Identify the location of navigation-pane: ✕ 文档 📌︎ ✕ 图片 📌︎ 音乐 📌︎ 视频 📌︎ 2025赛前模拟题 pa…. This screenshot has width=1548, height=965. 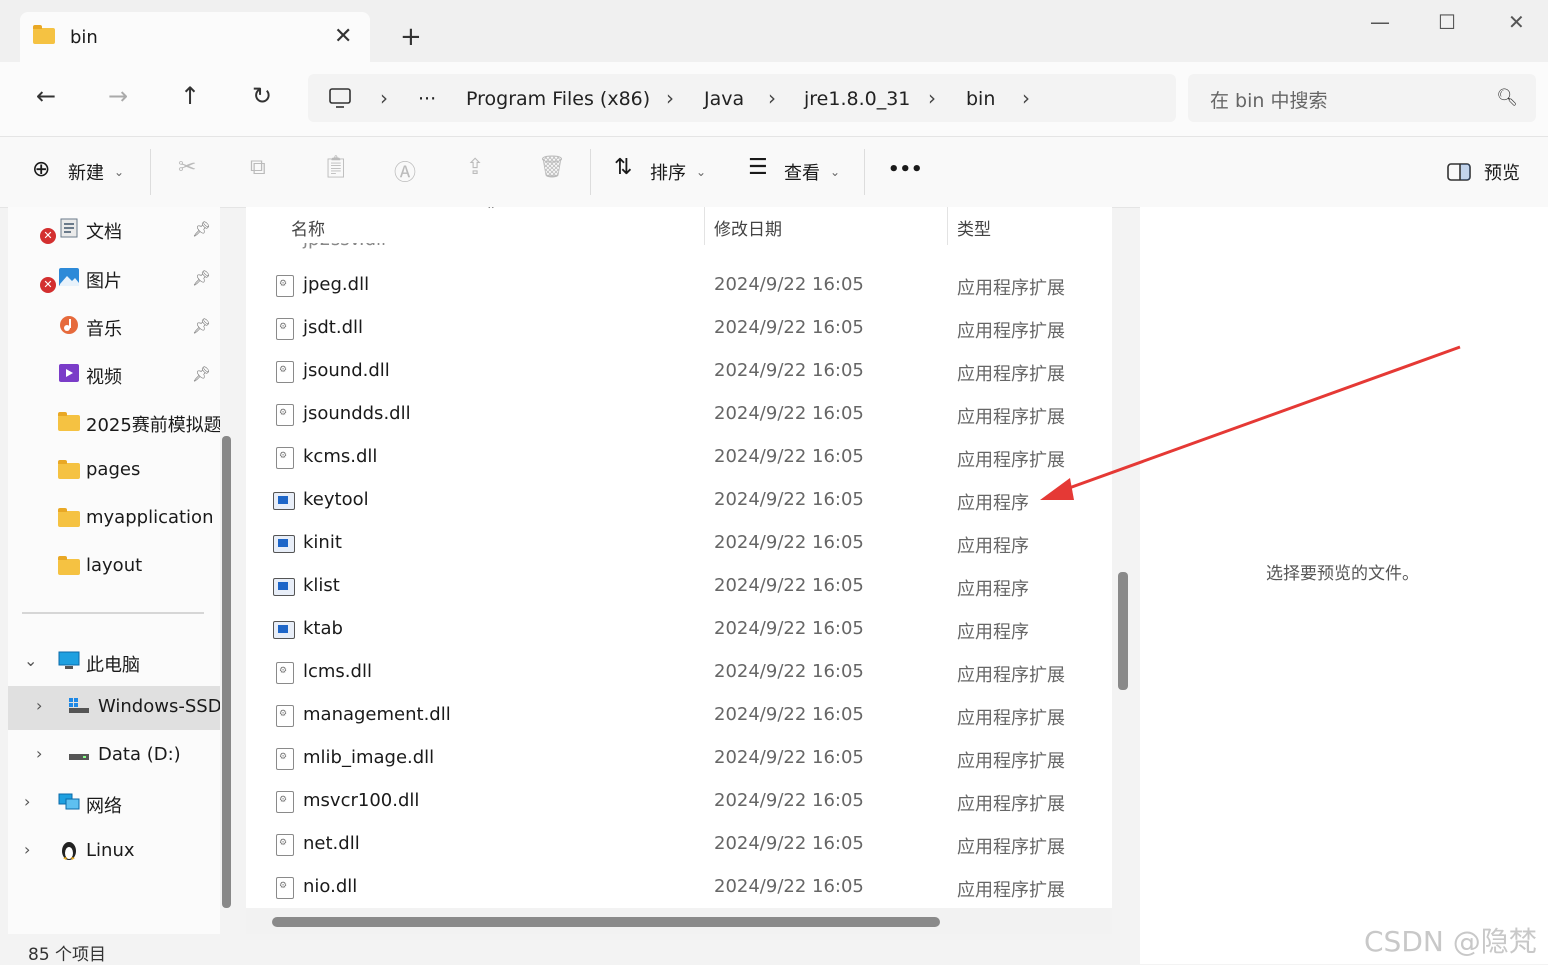
(114, 570).